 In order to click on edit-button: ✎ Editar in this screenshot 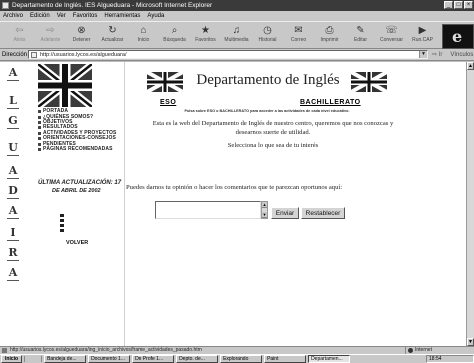, I will do `click(360, 36)`.